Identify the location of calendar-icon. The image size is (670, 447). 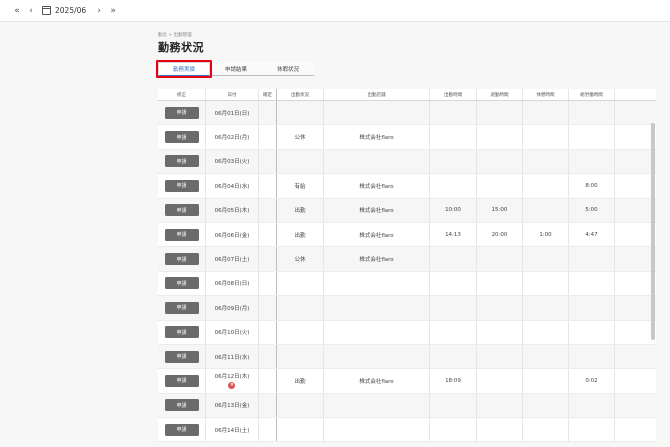
(46, 10).